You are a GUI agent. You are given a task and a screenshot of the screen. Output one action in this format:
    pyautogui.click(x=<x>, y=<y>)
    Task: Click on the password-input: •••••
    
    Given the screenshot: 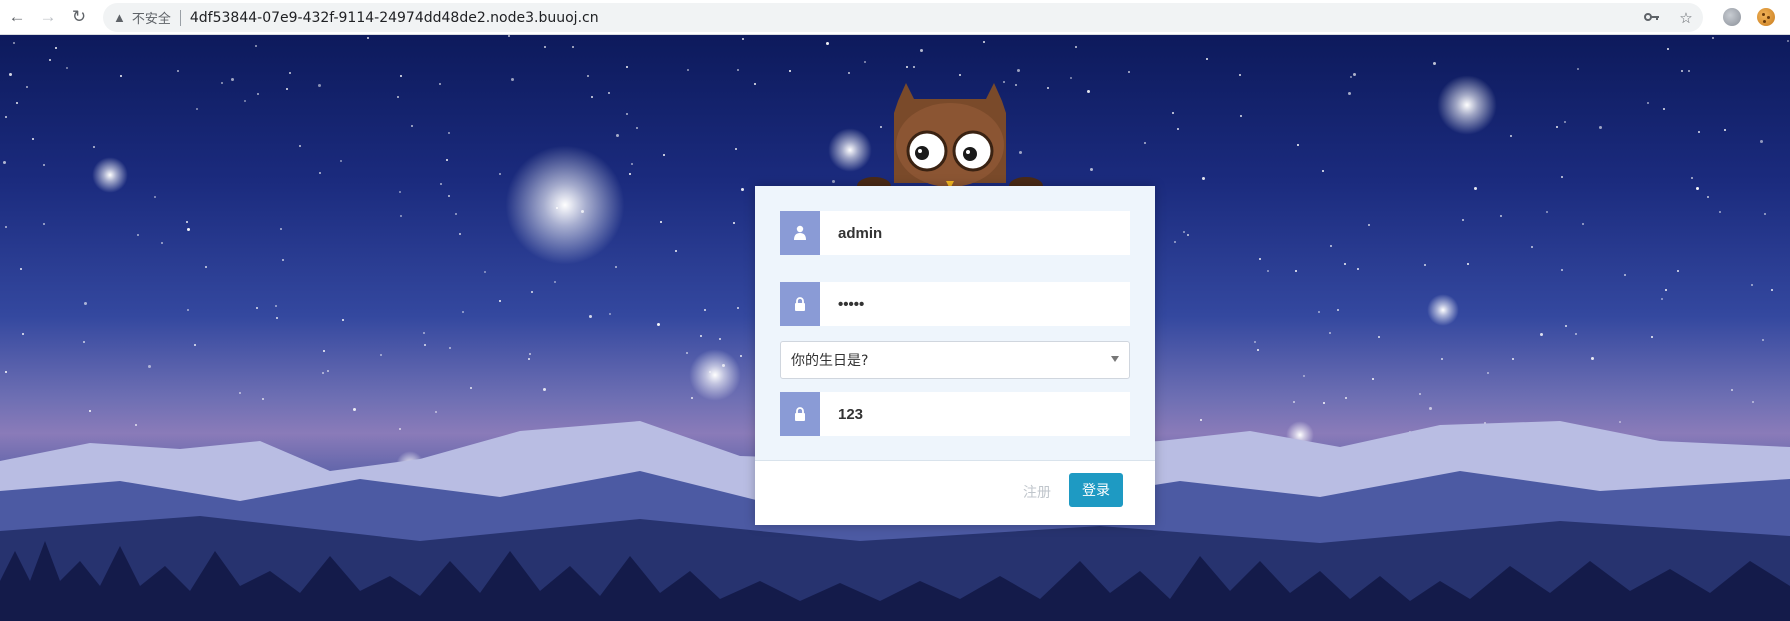 What is the action you would take?
    pyautogui.click(x=975, y=304)
    